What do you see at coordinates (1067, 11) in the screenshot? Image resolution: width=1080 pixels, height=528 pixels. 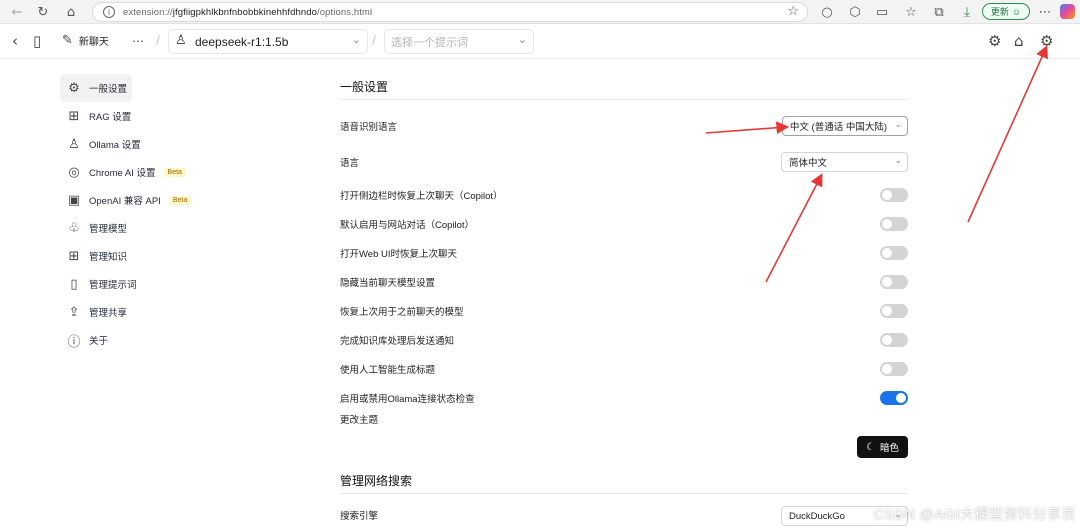 I see `copilot-icon` at bounding box center [1067, 11].